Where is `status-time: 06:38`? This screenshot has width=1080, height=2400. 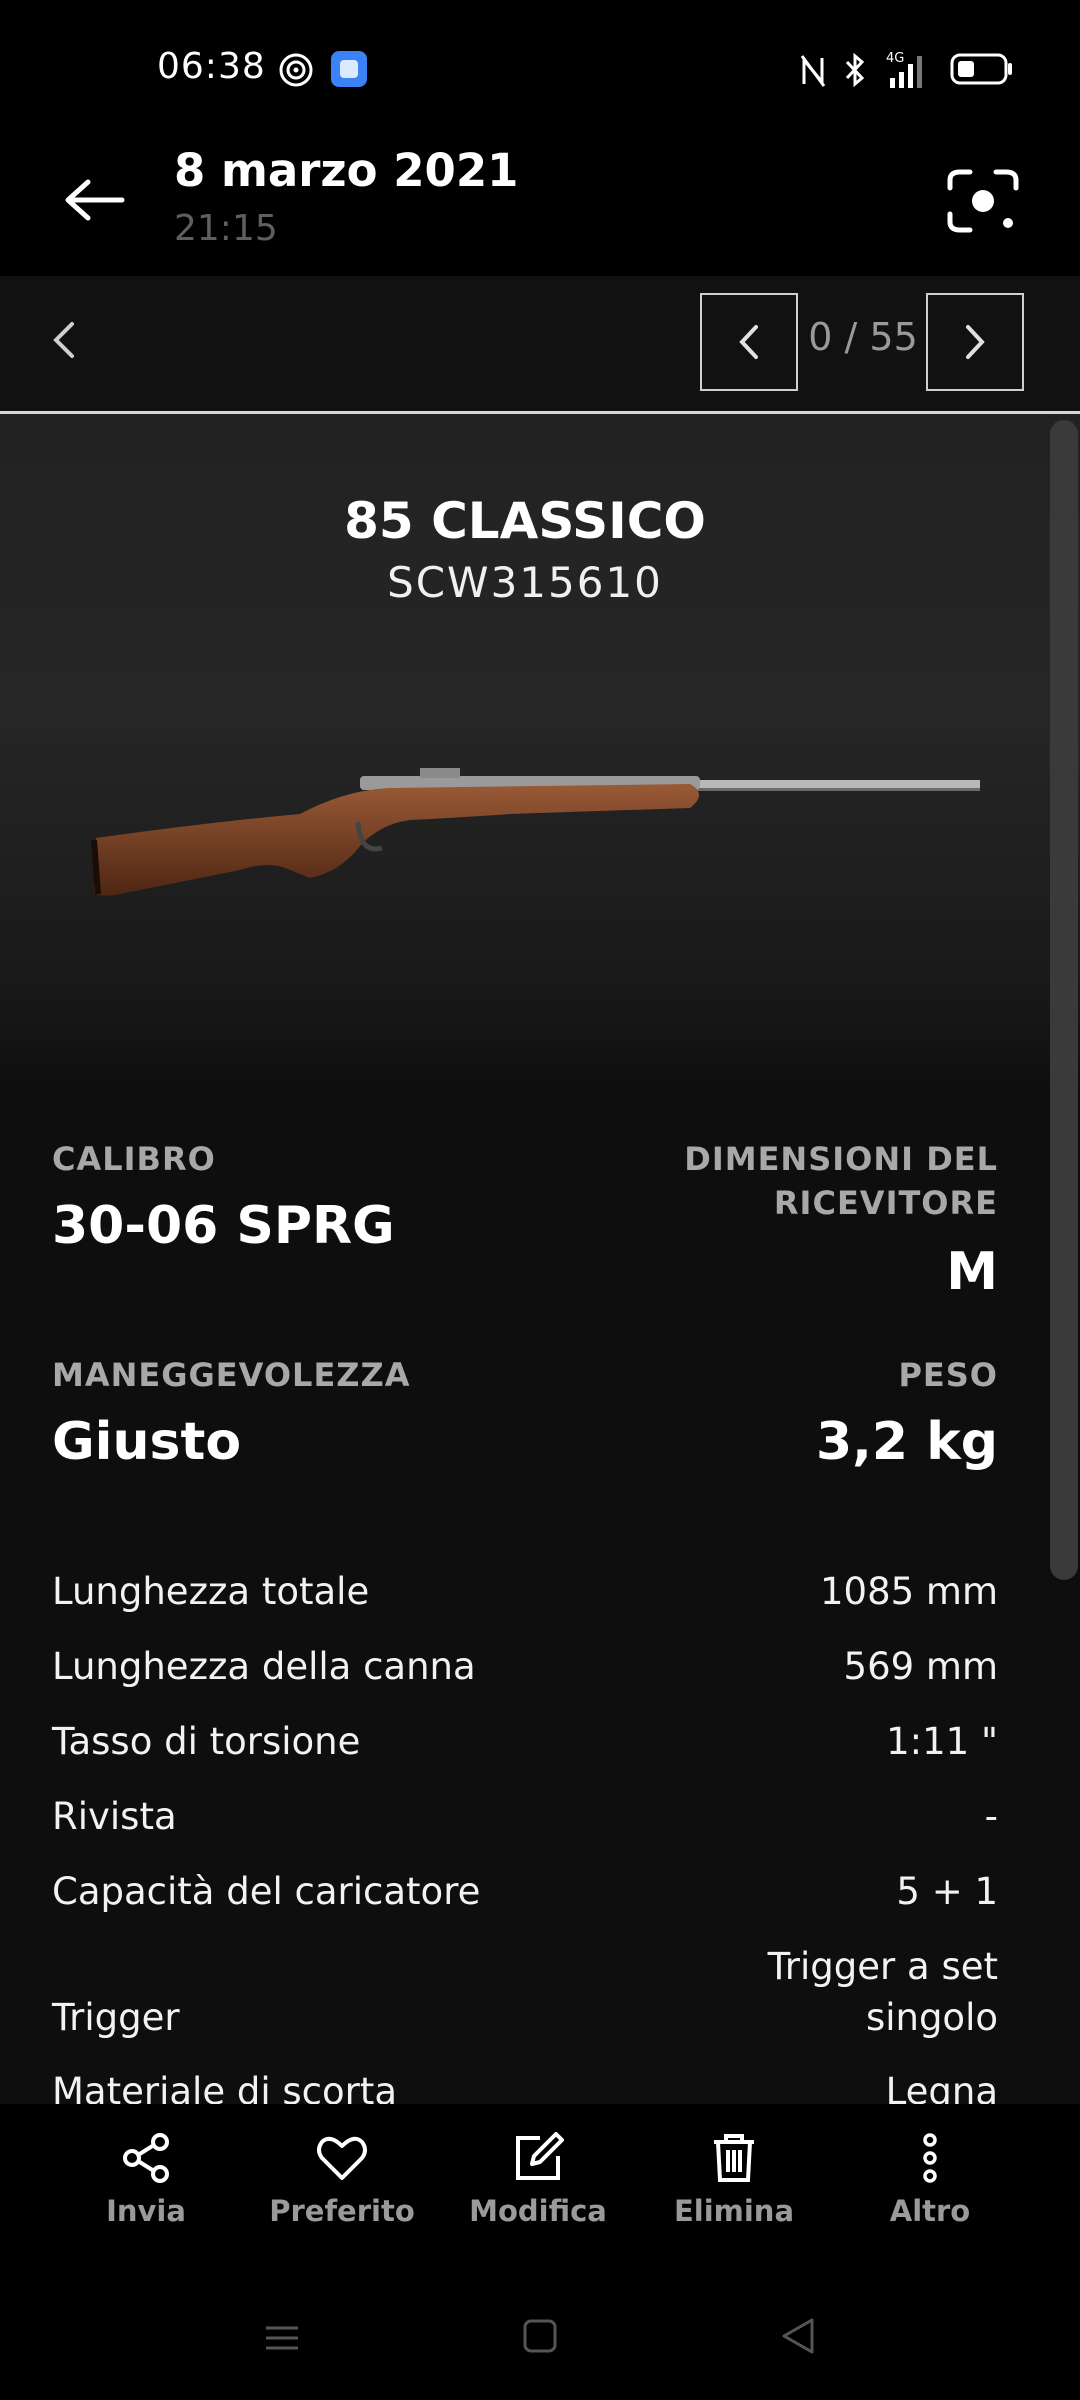
status-time: 06:38 is located at coordinates (211, 66).